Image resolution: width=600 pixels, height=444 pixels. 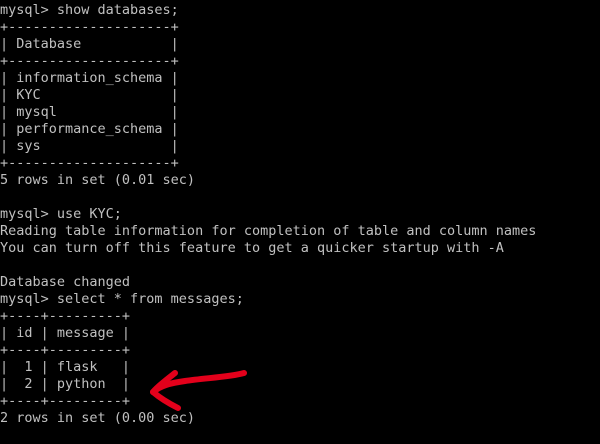 What do you see at coordinates (89, 44) in the screenshot?
I see `table-header-row: | Database |` at bounding box center [89, 44].